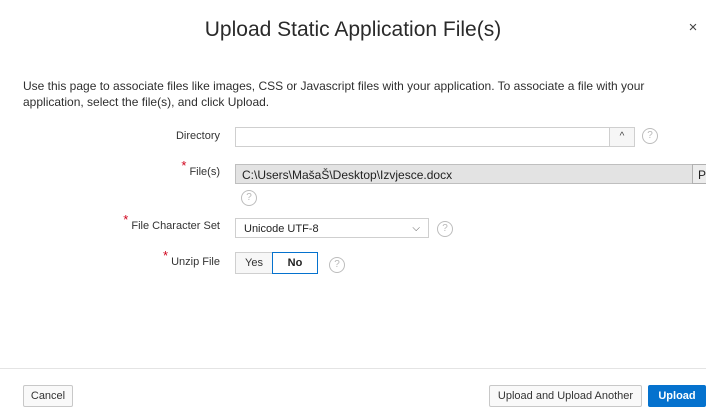  Describe the element at coordinates (332, 228) in the screenshot. I see `charset-select: Unicode UTF-8 ⌵` at that location.